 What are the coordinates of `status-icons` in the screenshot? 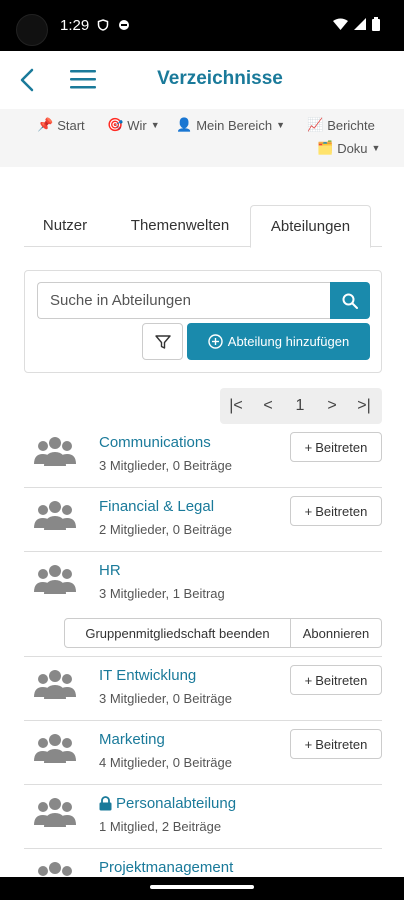 It's located at (356, 24).